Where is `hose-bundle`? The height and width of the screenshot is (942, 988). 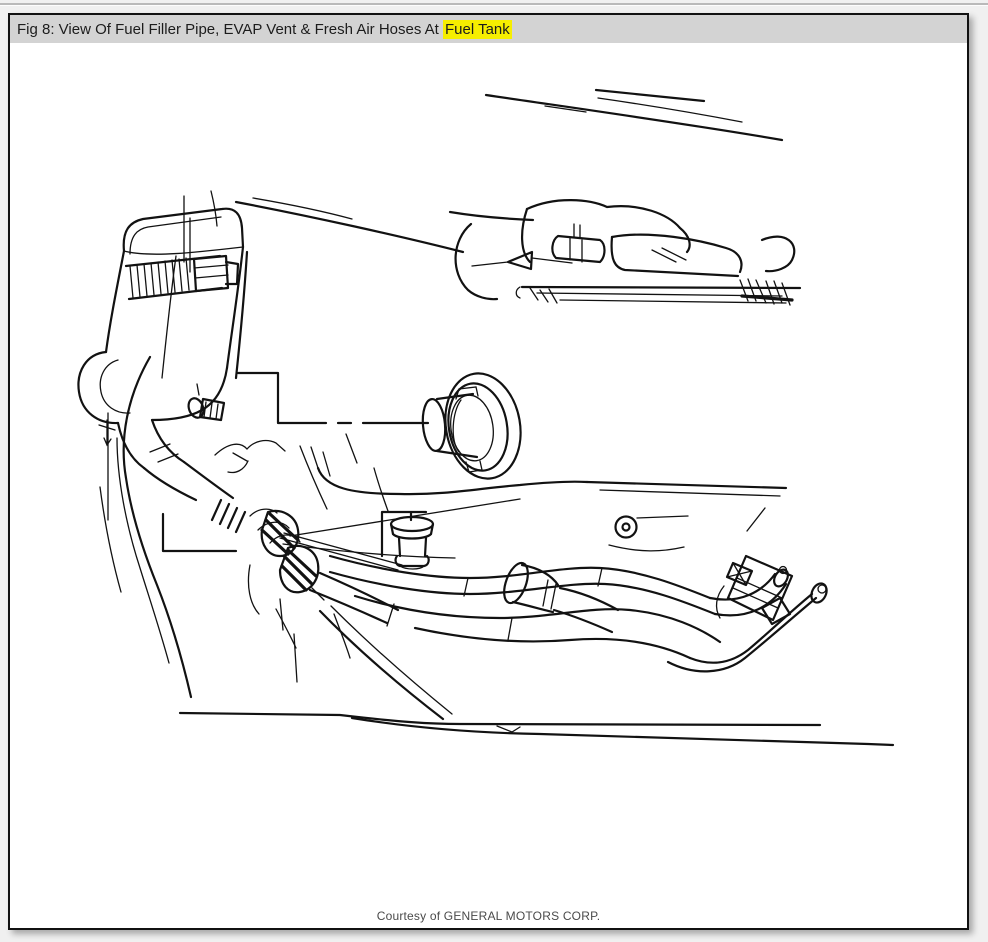
hose-bundle is located at coordinates (515, 607).